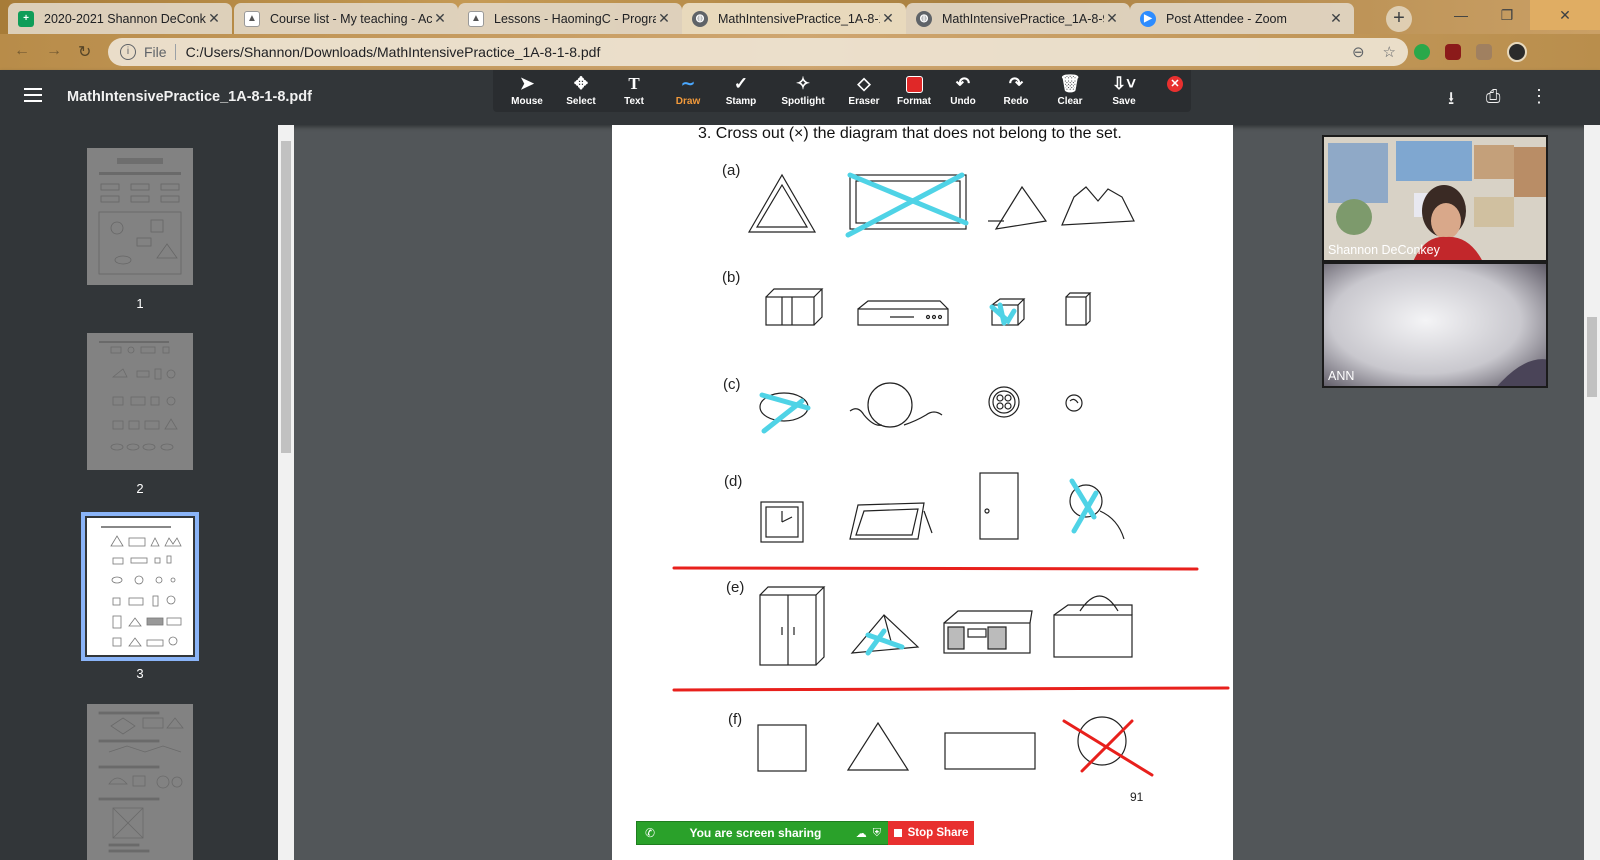 The height and width of the screenshot is (860, 1600). I want to click on omnibox-divider, so click(175, 52).